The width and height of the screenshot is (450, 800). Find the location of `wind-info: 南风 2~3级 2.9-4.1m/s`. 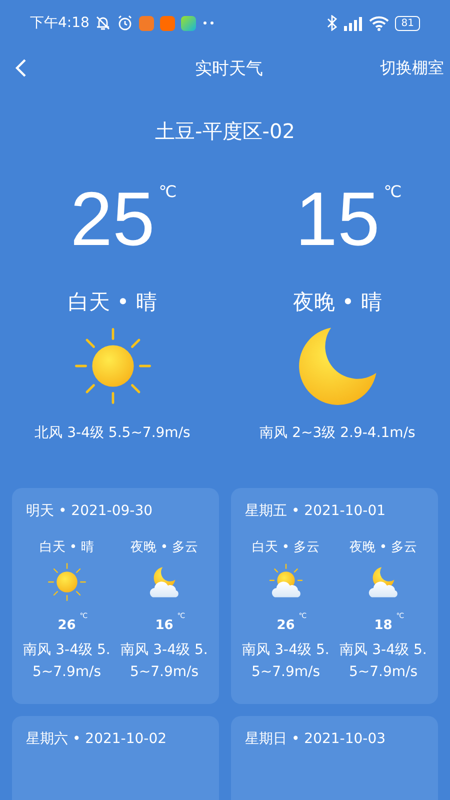

wind-info: 南风 2~3级 2.9-4.1m/s is located at coordinates (338, 433).